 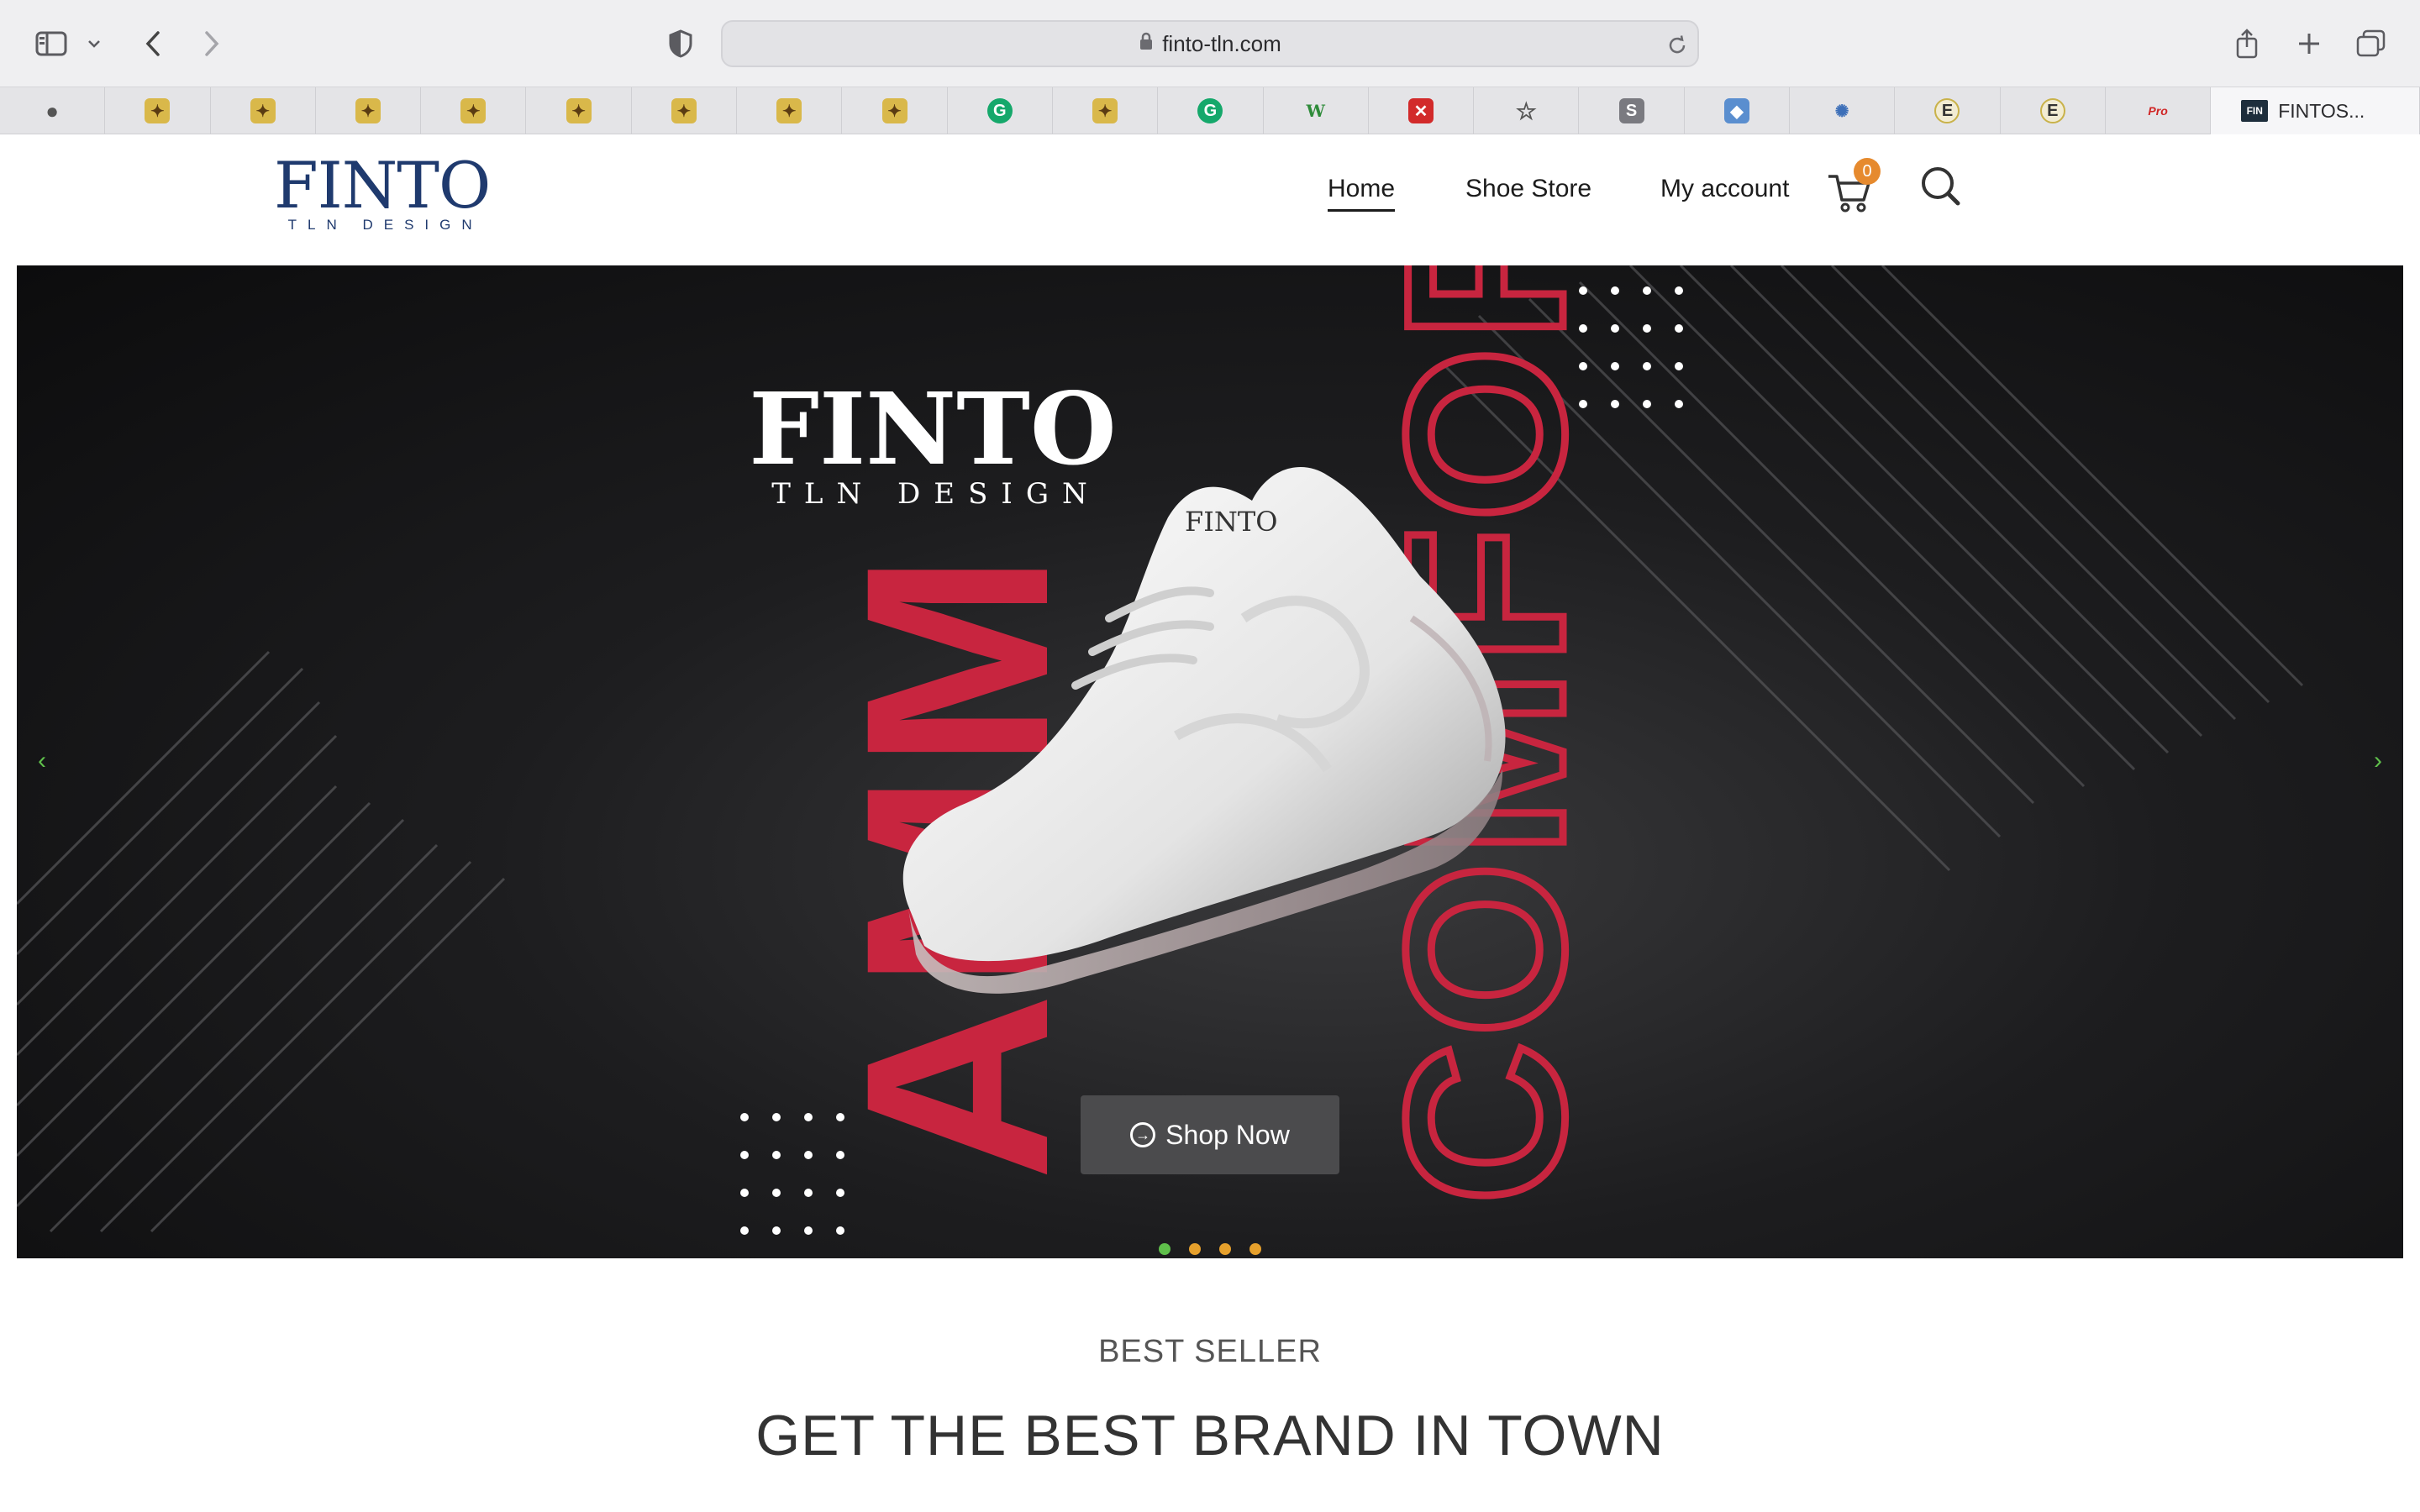 What do you see at coordinates (1227, 1134) in the screenshot?
I see `shop-now-label: Shop Now` at bounding box center [1227, 1134].